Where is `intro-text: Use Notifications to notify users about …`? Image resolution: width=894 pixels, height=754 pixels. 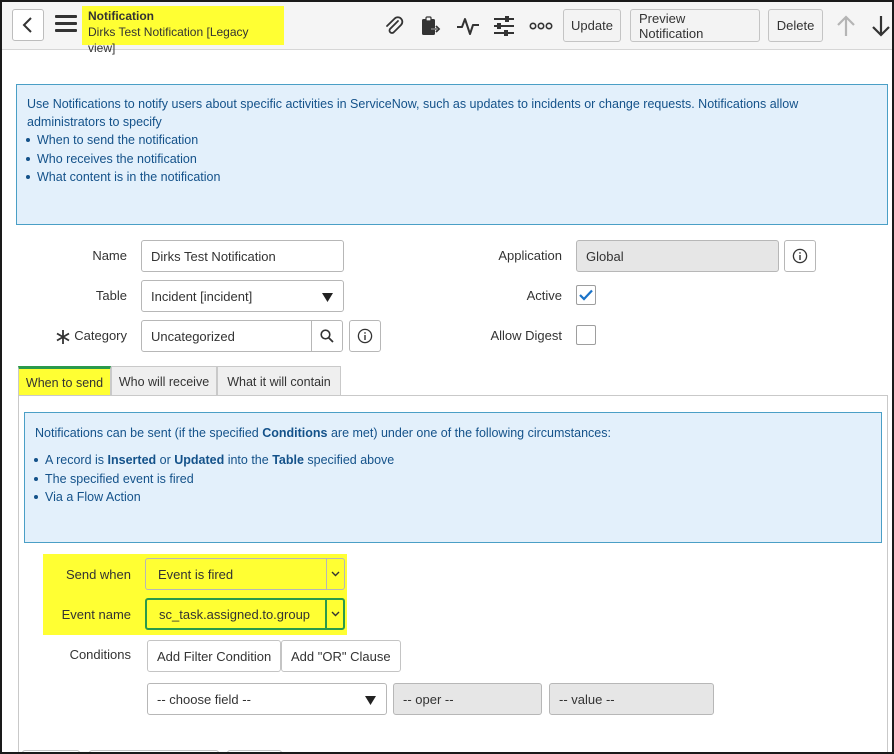
intro-text: Use Notifications to notify users about … is located at coordinates (413, 113).